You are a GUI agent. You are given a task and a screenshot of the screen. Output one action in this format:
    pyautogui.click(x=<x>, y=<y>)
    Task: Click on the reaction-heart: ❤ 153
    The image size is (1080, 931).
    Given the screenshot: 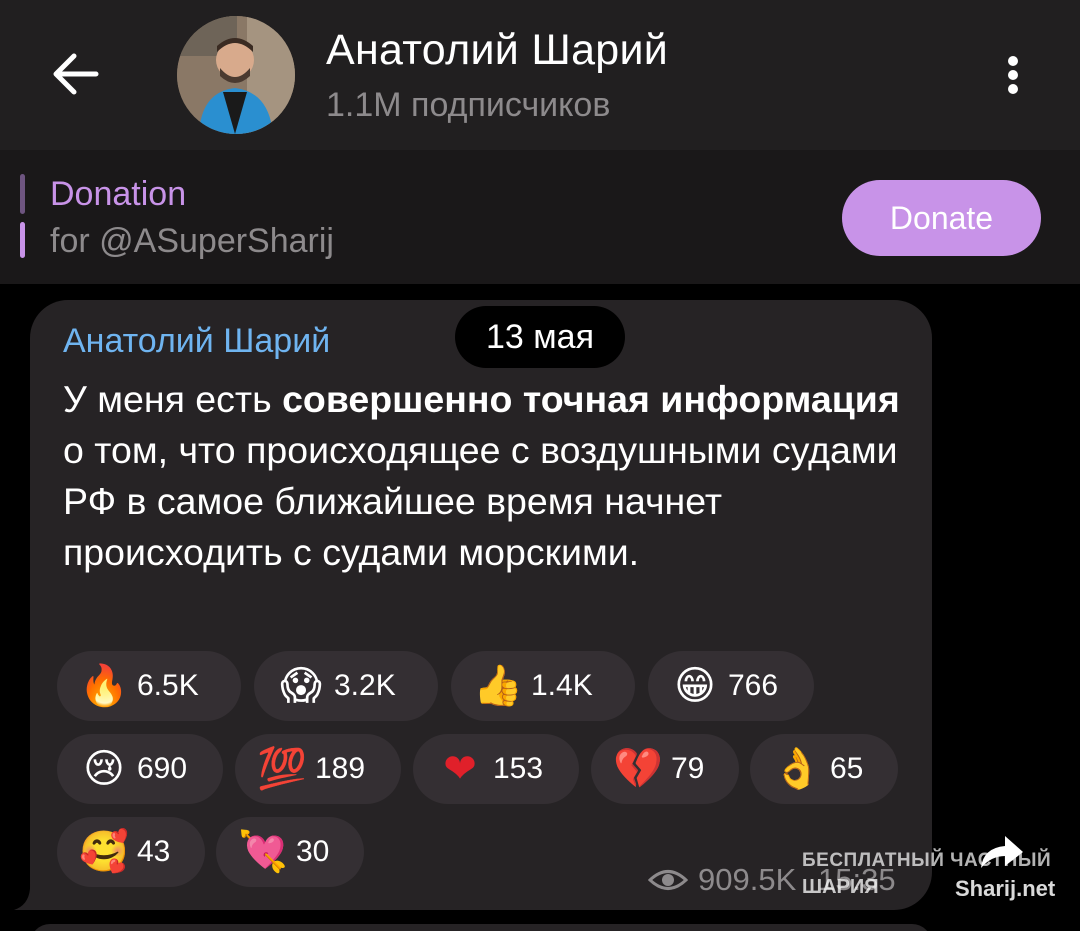 What is the action you would take?
    pyautogui.click(x=496, y=769)
    